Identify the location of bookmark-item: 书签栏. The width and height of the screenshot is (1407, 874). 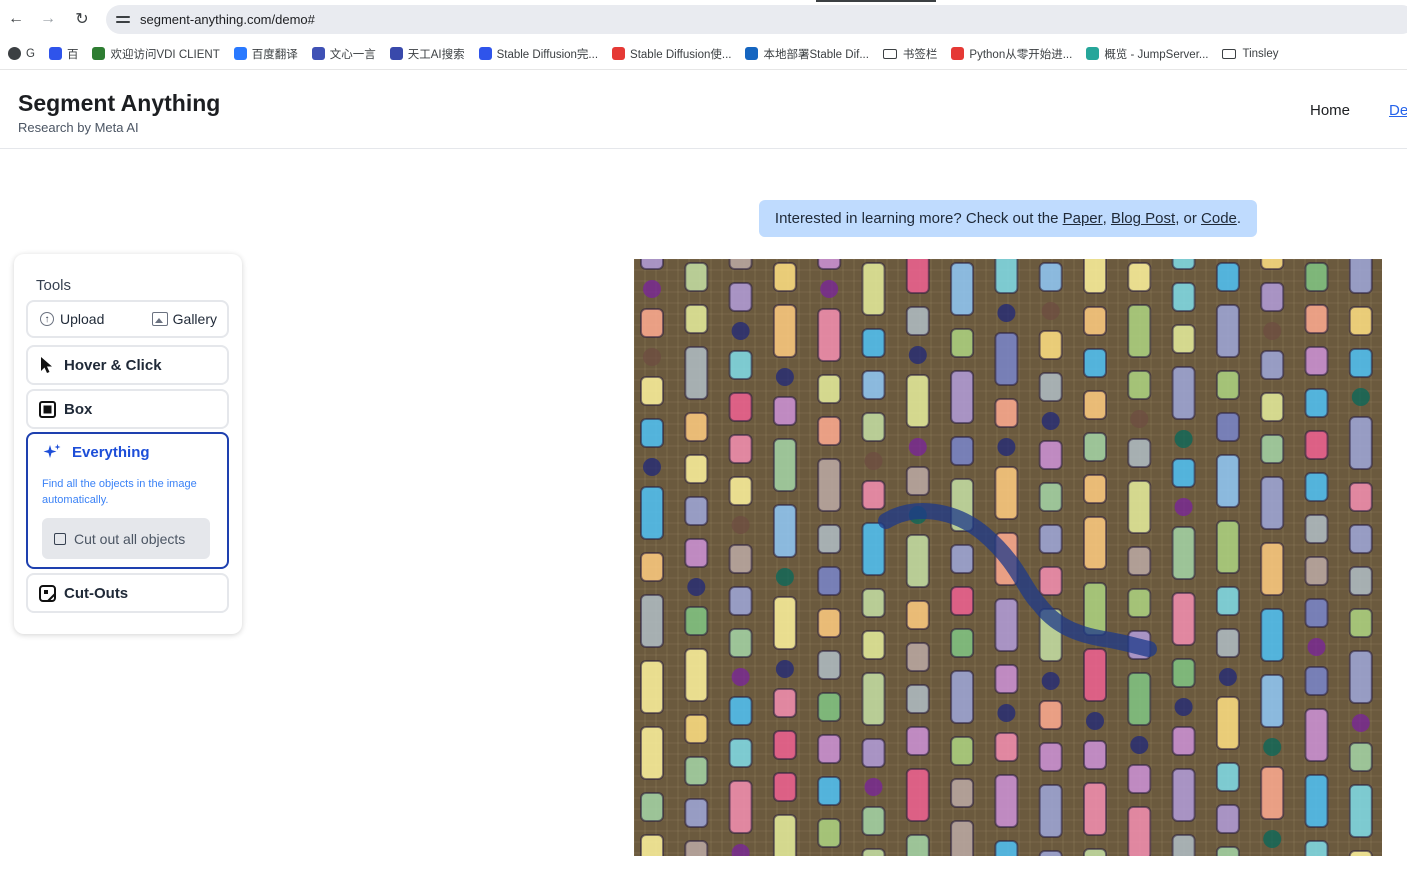
(909, 54).